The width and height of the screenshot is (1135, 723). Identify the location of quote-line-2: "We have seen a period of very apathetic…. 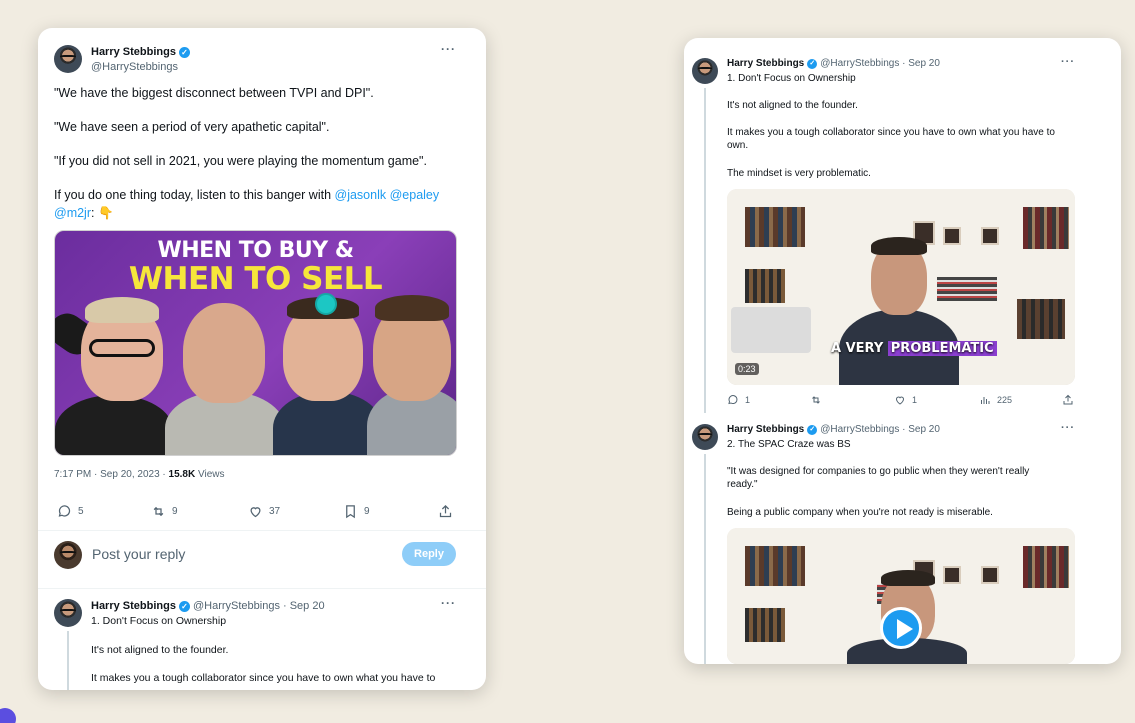
(192, 127).